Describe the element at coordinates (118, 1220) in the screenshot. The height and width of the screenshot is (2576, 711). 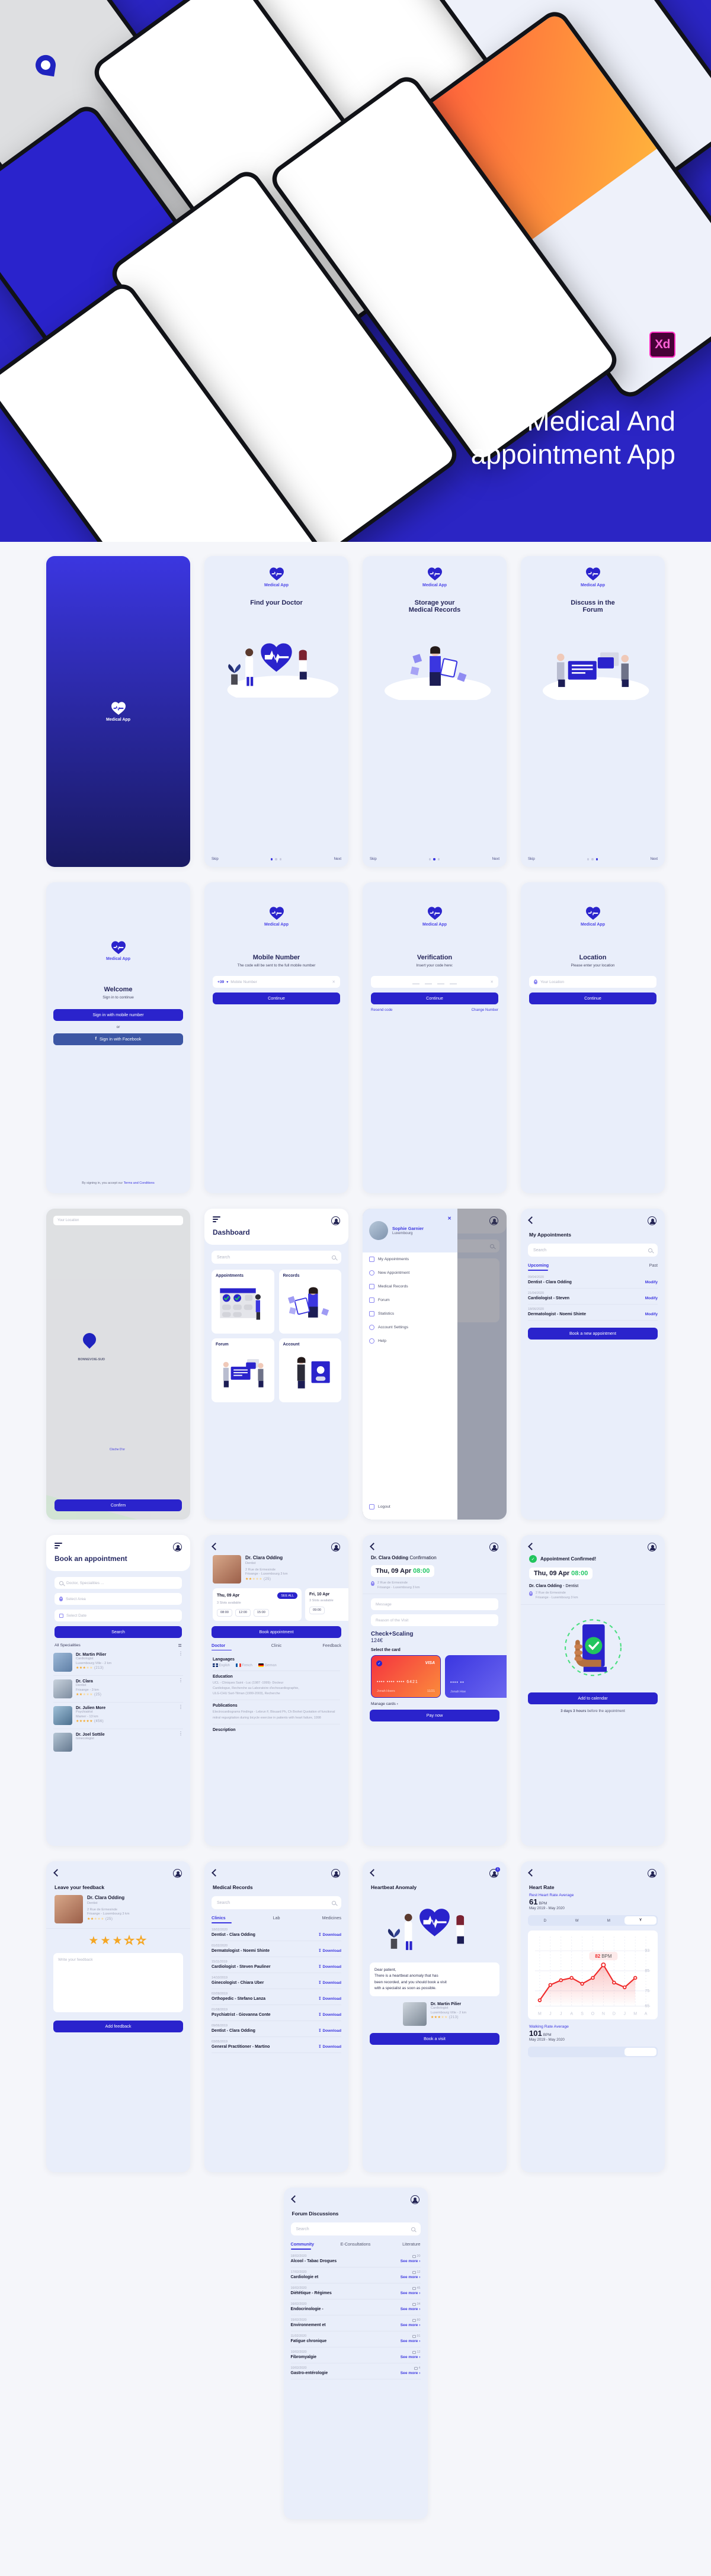
I see `map-search-input: Your Location` at that location.